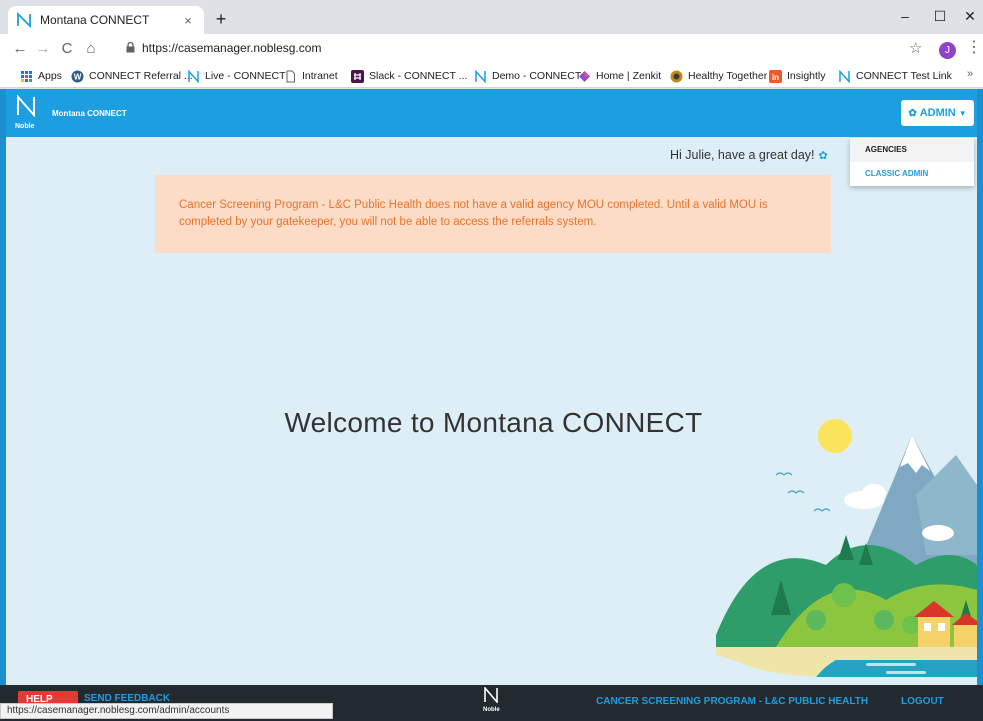  What do you see at coordinates (493, 422) in the screenshot?
I see `welcome-text: Welcome to Montana CONNECT` at bounding box center [493, 422].